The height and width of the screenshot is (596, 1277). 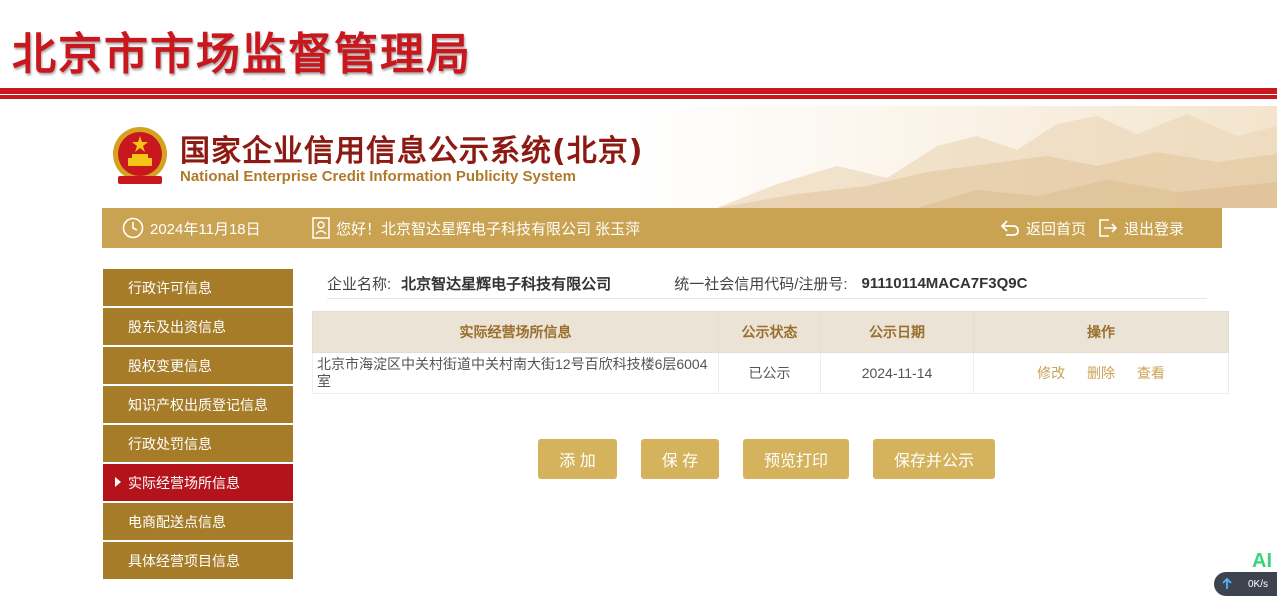 I want to click on logout-link-label: 退出登录, so click(x=1154, y=229).